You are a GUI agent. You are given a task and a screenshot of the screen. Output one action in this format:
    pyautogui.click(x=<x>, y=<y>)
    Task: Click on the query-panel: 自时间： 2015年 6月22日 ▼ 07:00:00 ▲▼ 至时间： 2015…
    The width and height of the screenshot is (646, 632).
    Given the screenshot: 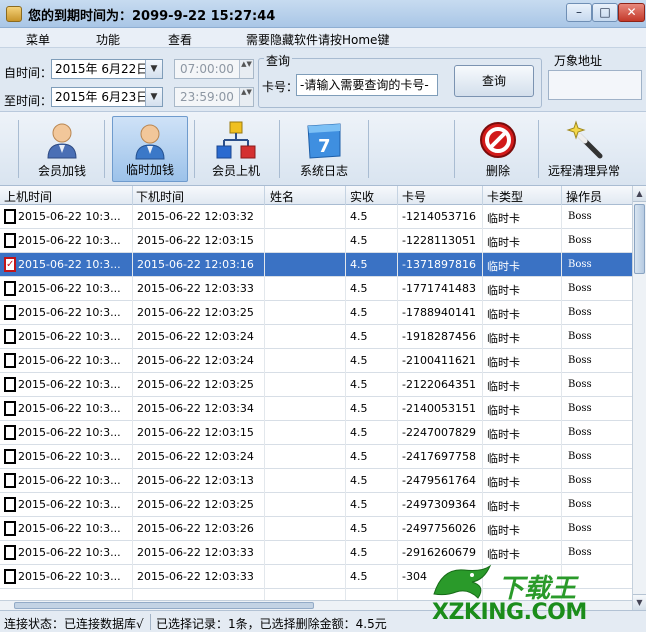 What is the action you would take?
    pyautogui.click(x=323, y=80)
    